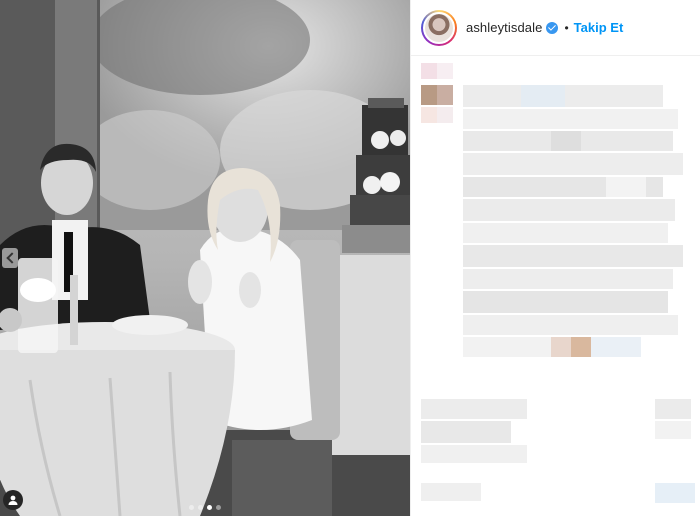 The width and height of the screenshot is (700, 516). I want to click on verified-badge-icon, so click(552, 27).